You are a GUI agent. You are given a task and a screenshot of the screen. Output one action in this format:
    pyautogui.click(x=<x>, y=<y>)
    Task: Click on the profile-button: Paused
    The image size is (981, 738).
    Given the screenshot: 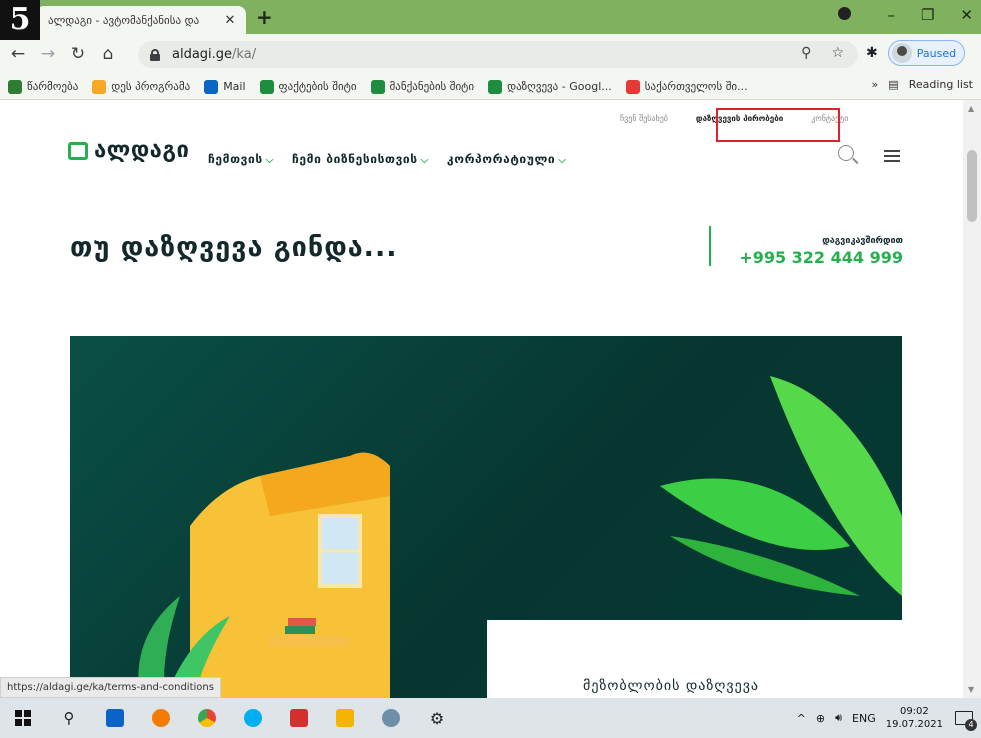 What is the action you would take?
    pyautogui.click(x=926, y=53)
    